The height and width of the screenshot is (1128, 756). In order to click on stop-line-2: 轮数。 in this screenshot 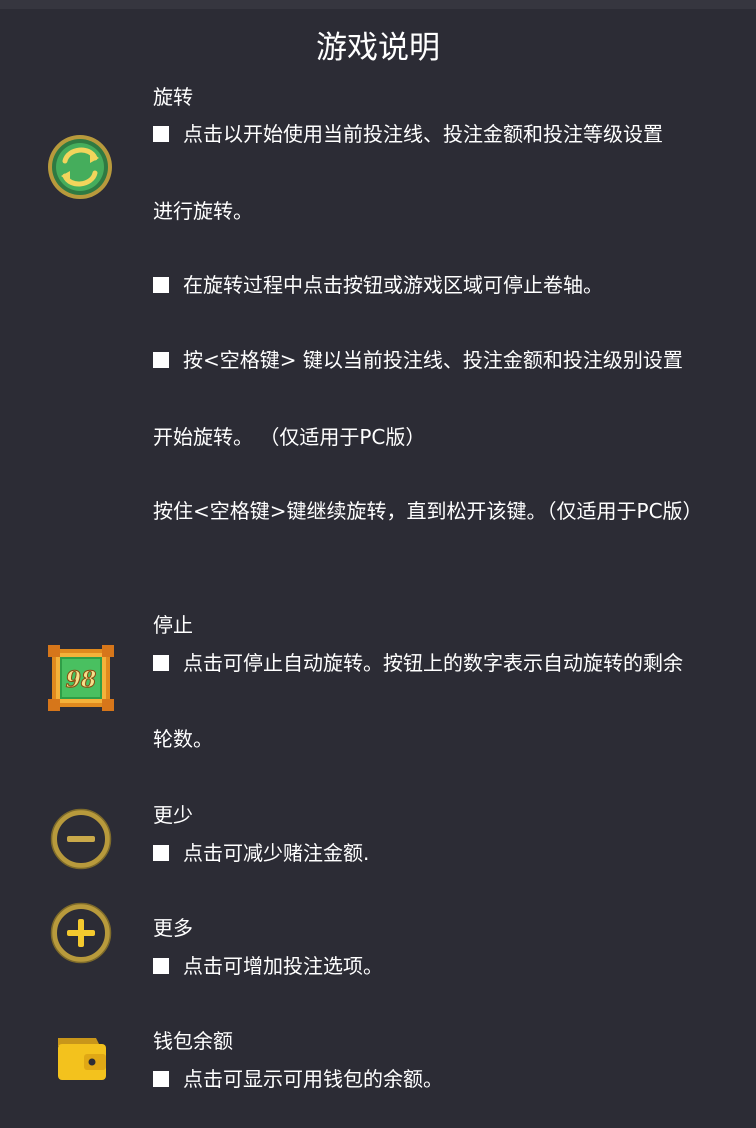, I will do `click(183, 739)`.